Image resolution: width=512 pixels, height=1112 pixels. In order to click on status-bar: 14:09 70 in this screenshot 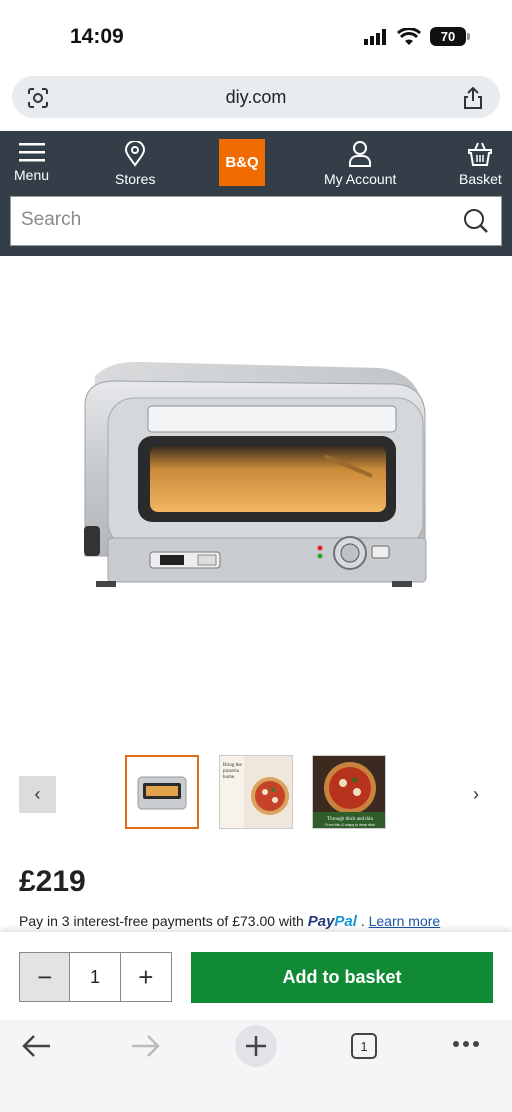, I will do `click(256, 36)`.